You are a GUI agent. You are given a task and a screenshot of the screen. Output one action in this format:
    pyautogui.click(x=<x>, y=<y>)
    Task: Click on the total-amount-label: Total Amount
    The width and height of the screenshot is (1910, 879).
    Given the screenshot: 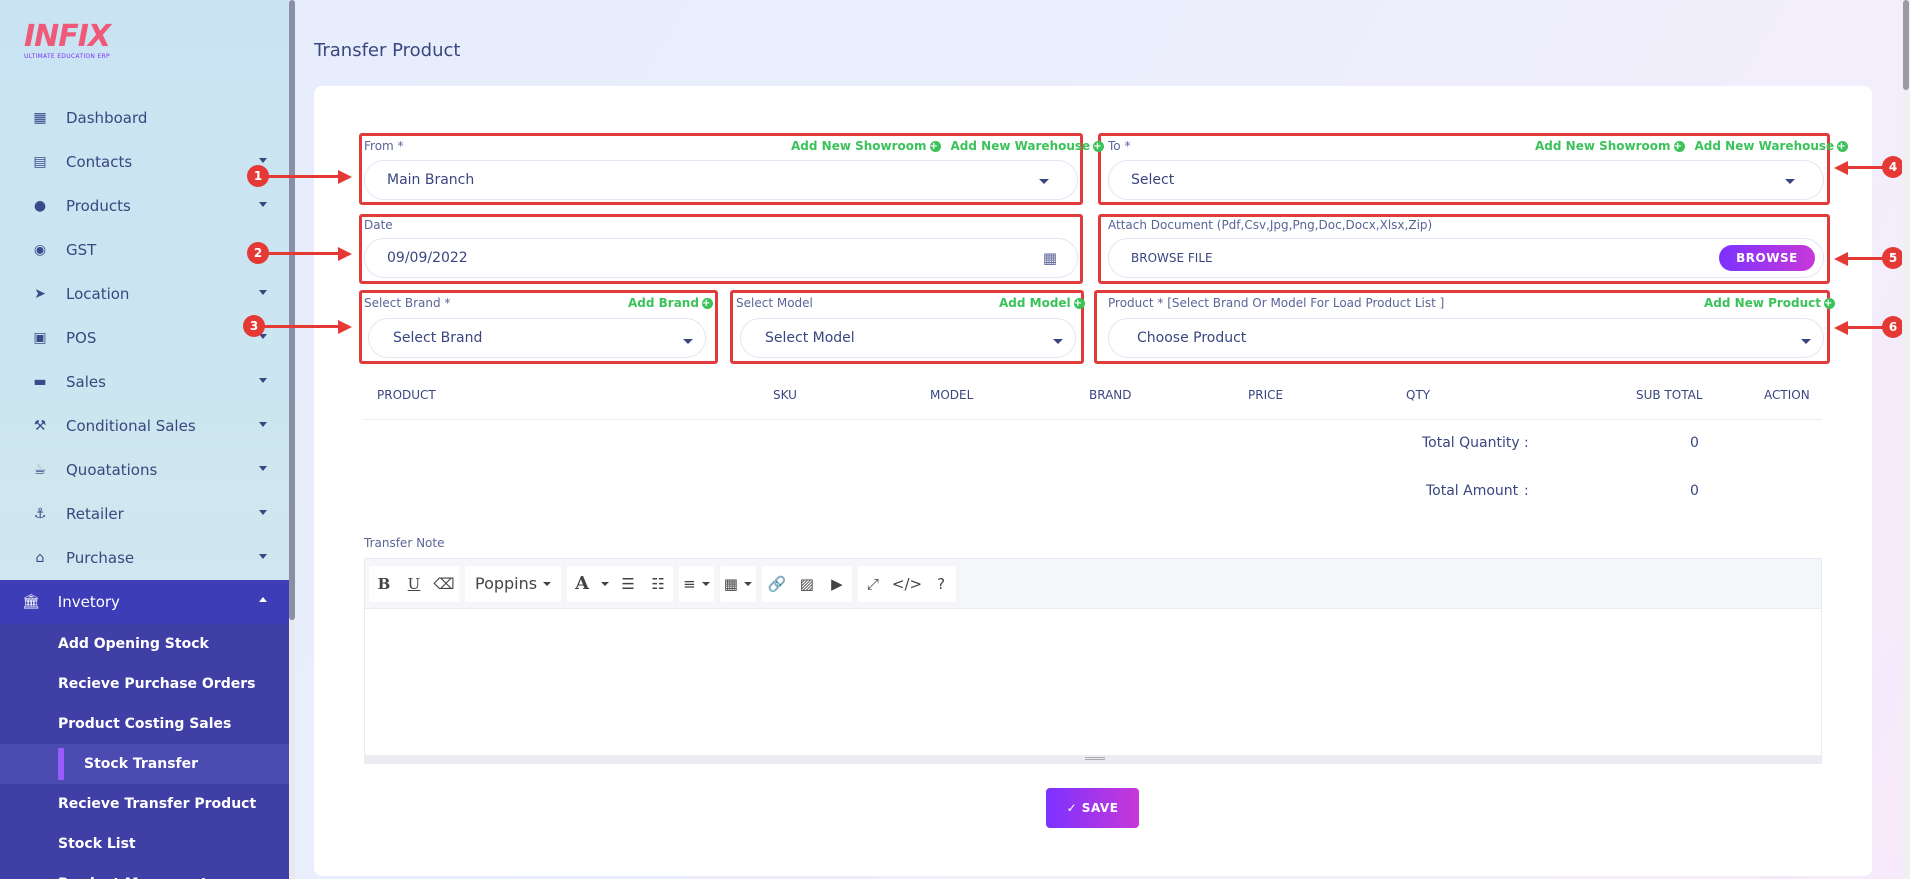 What is the action you would take?
    pyautogui.click(x=1472, y=491)
    